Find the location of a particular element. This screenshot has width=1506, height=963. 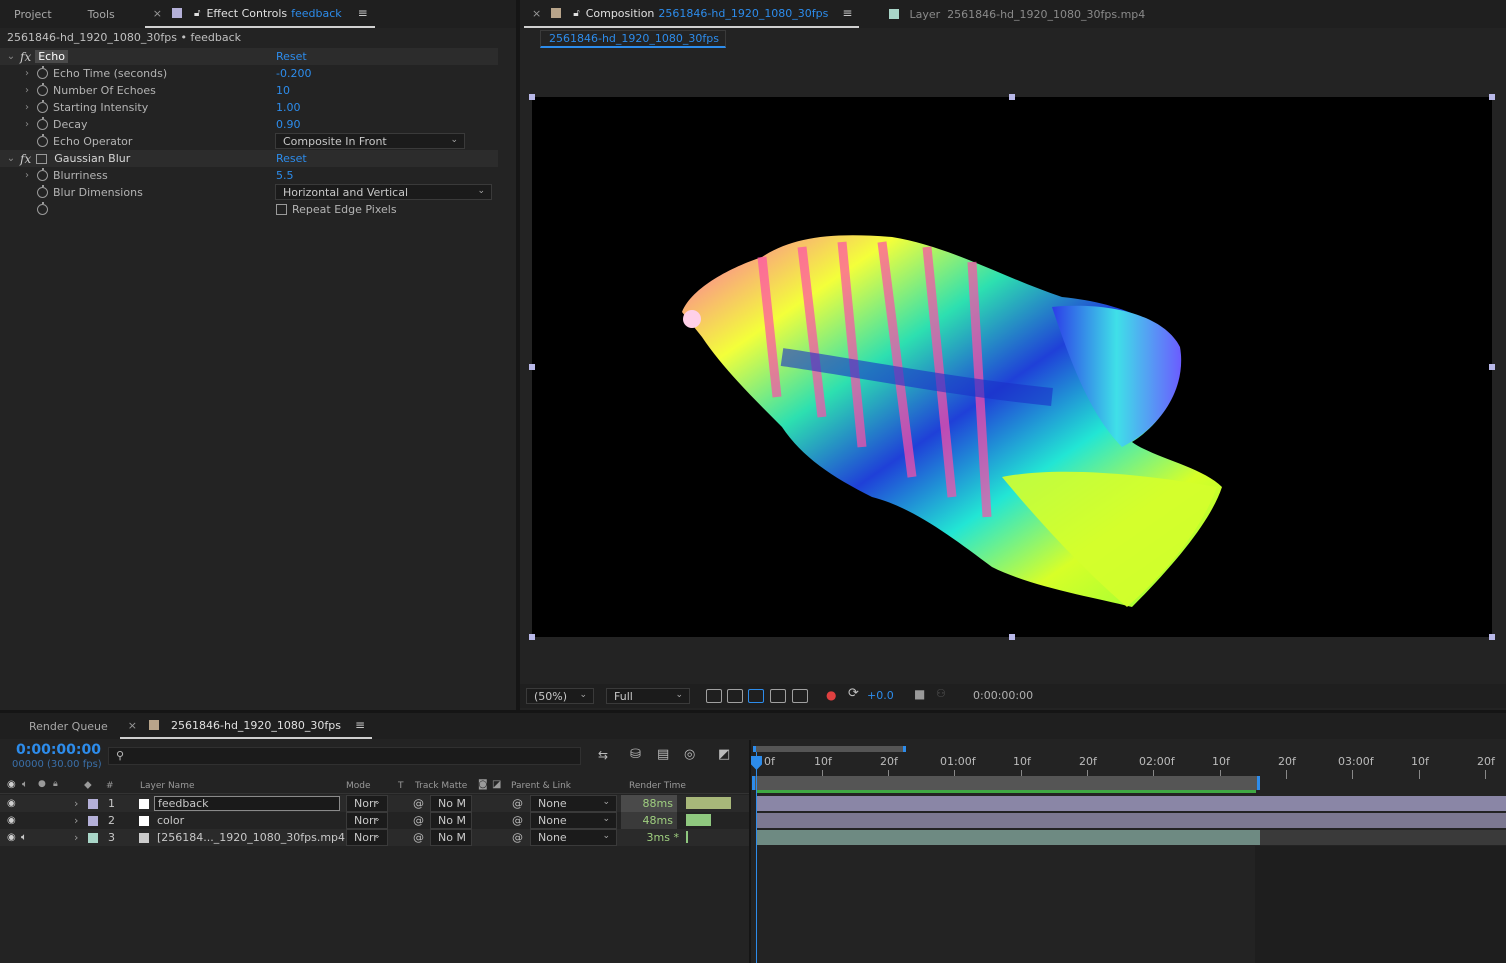

col-layer-name-header: Layer Name is located at coordinates (167, 786).